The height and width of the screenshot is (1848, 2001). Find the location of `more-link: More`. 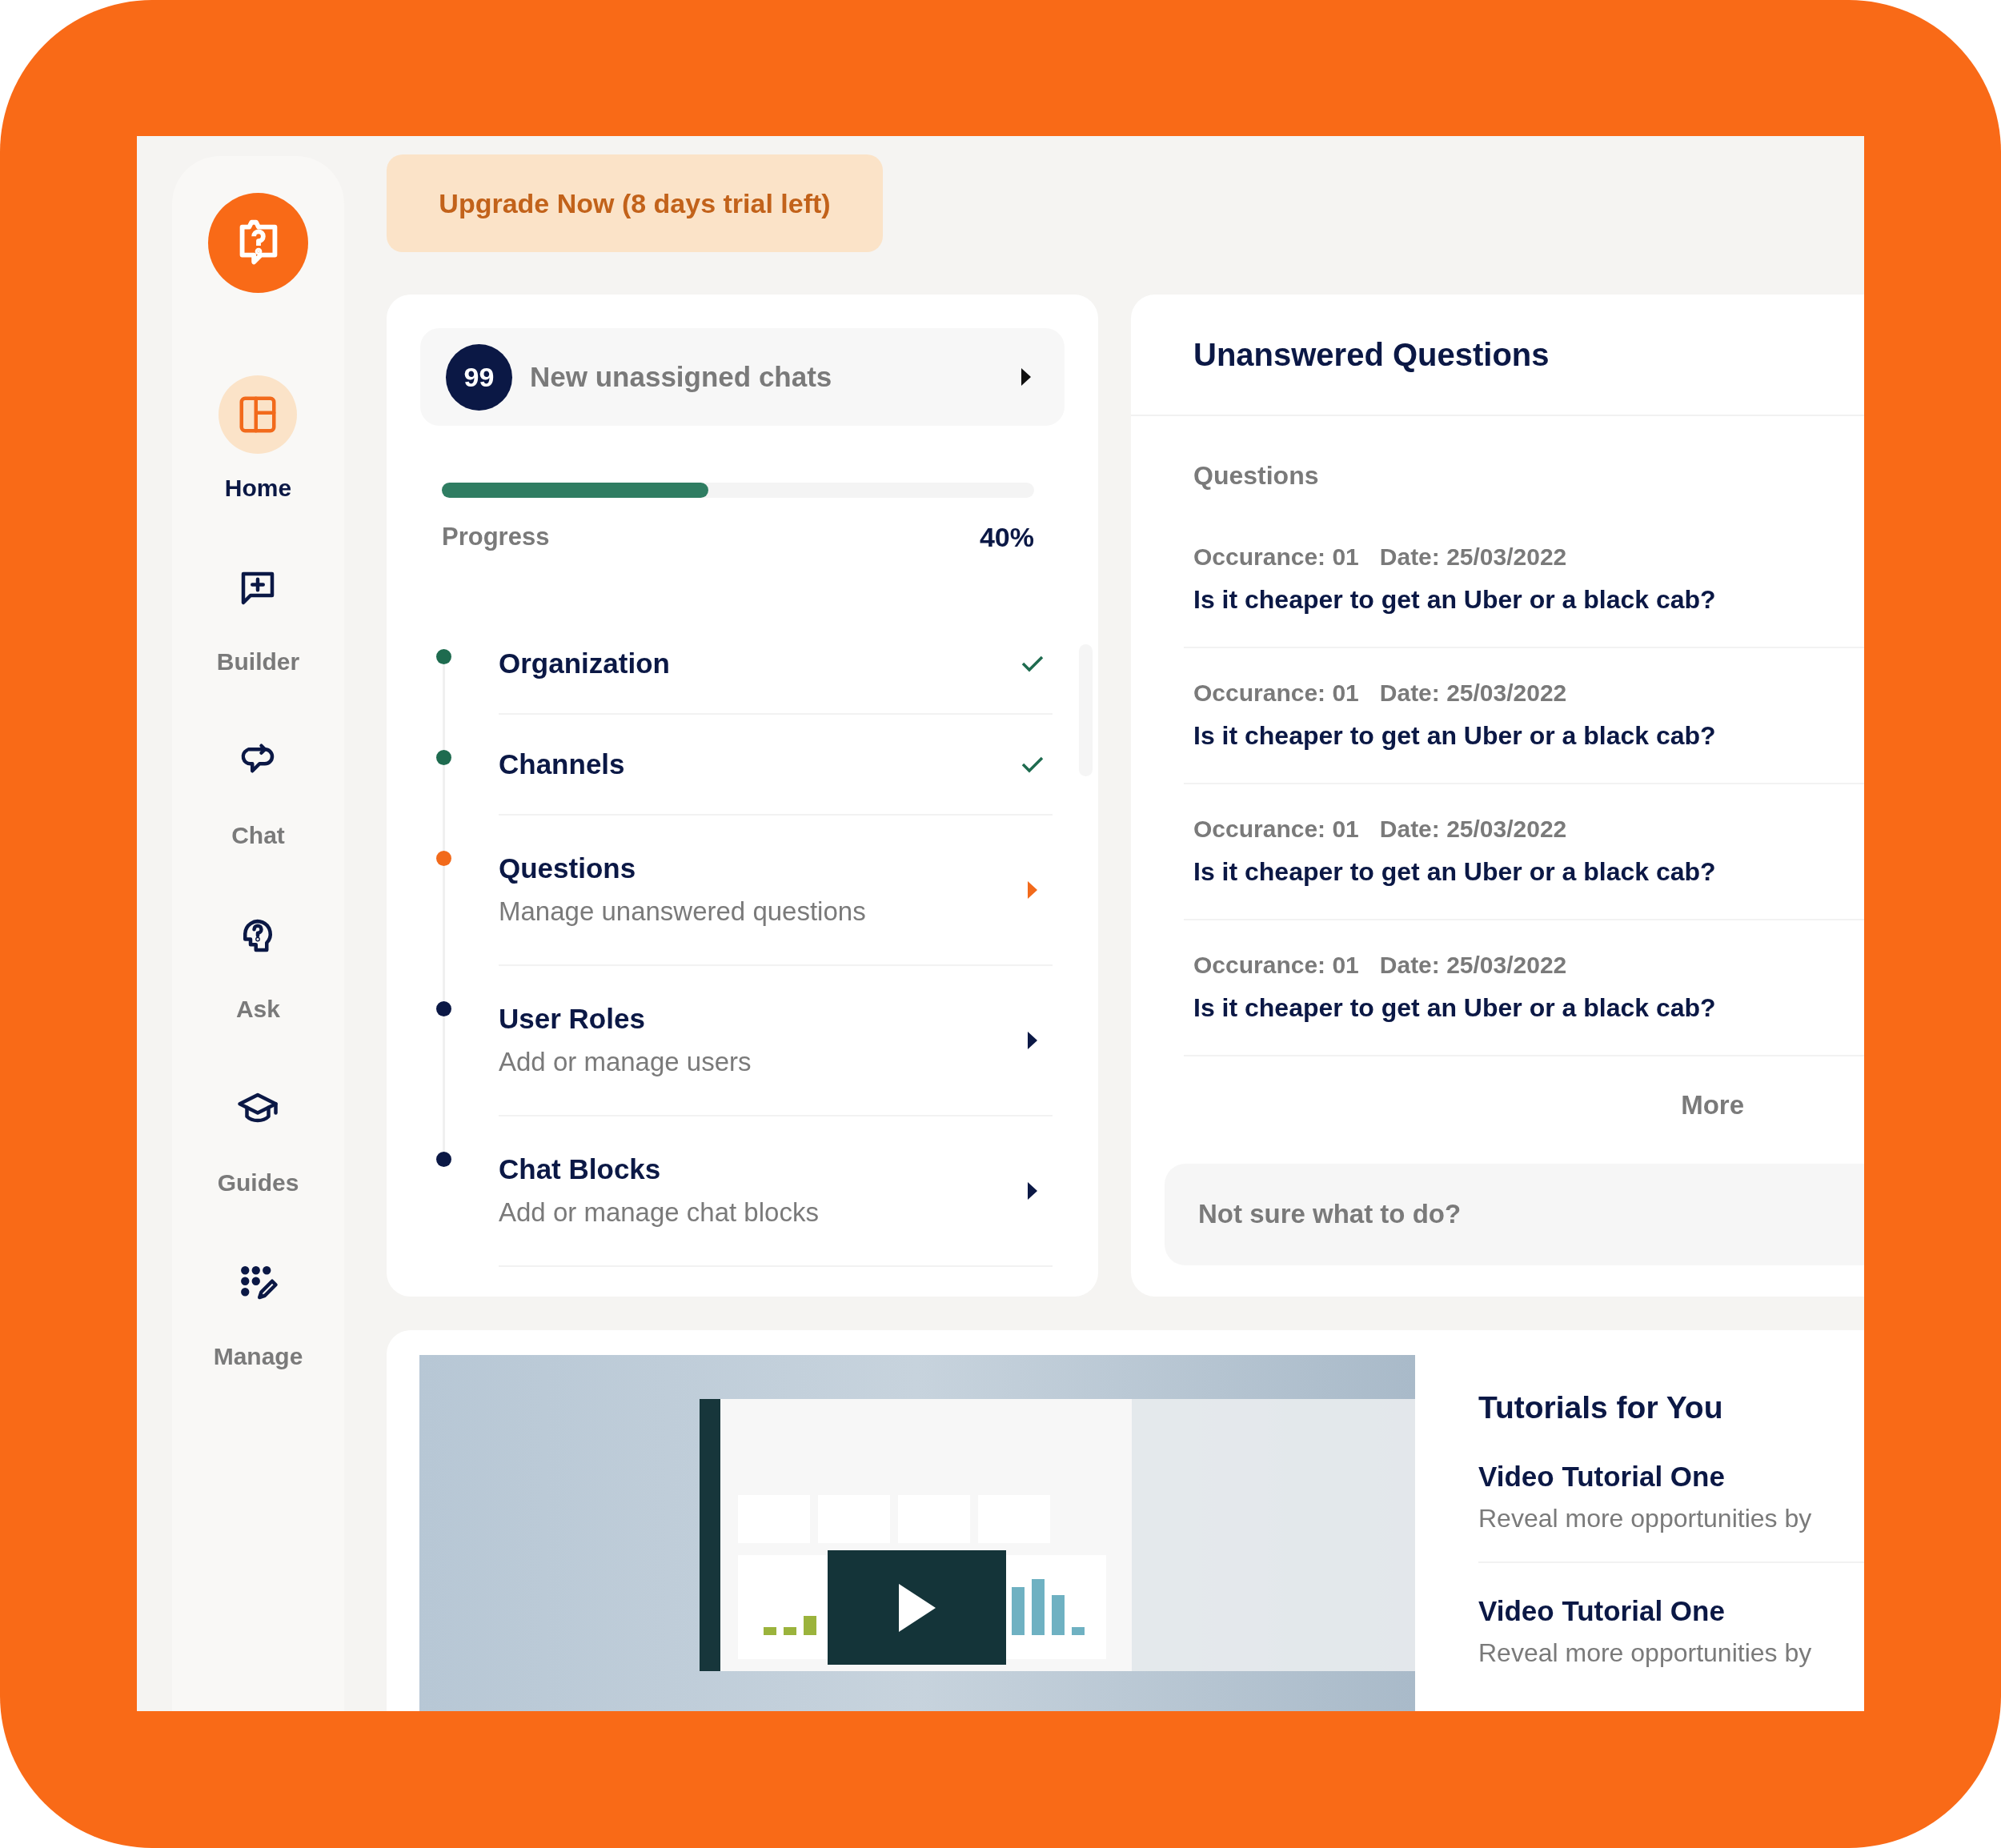

more-link: More is located at coordinates (1712, 1105).